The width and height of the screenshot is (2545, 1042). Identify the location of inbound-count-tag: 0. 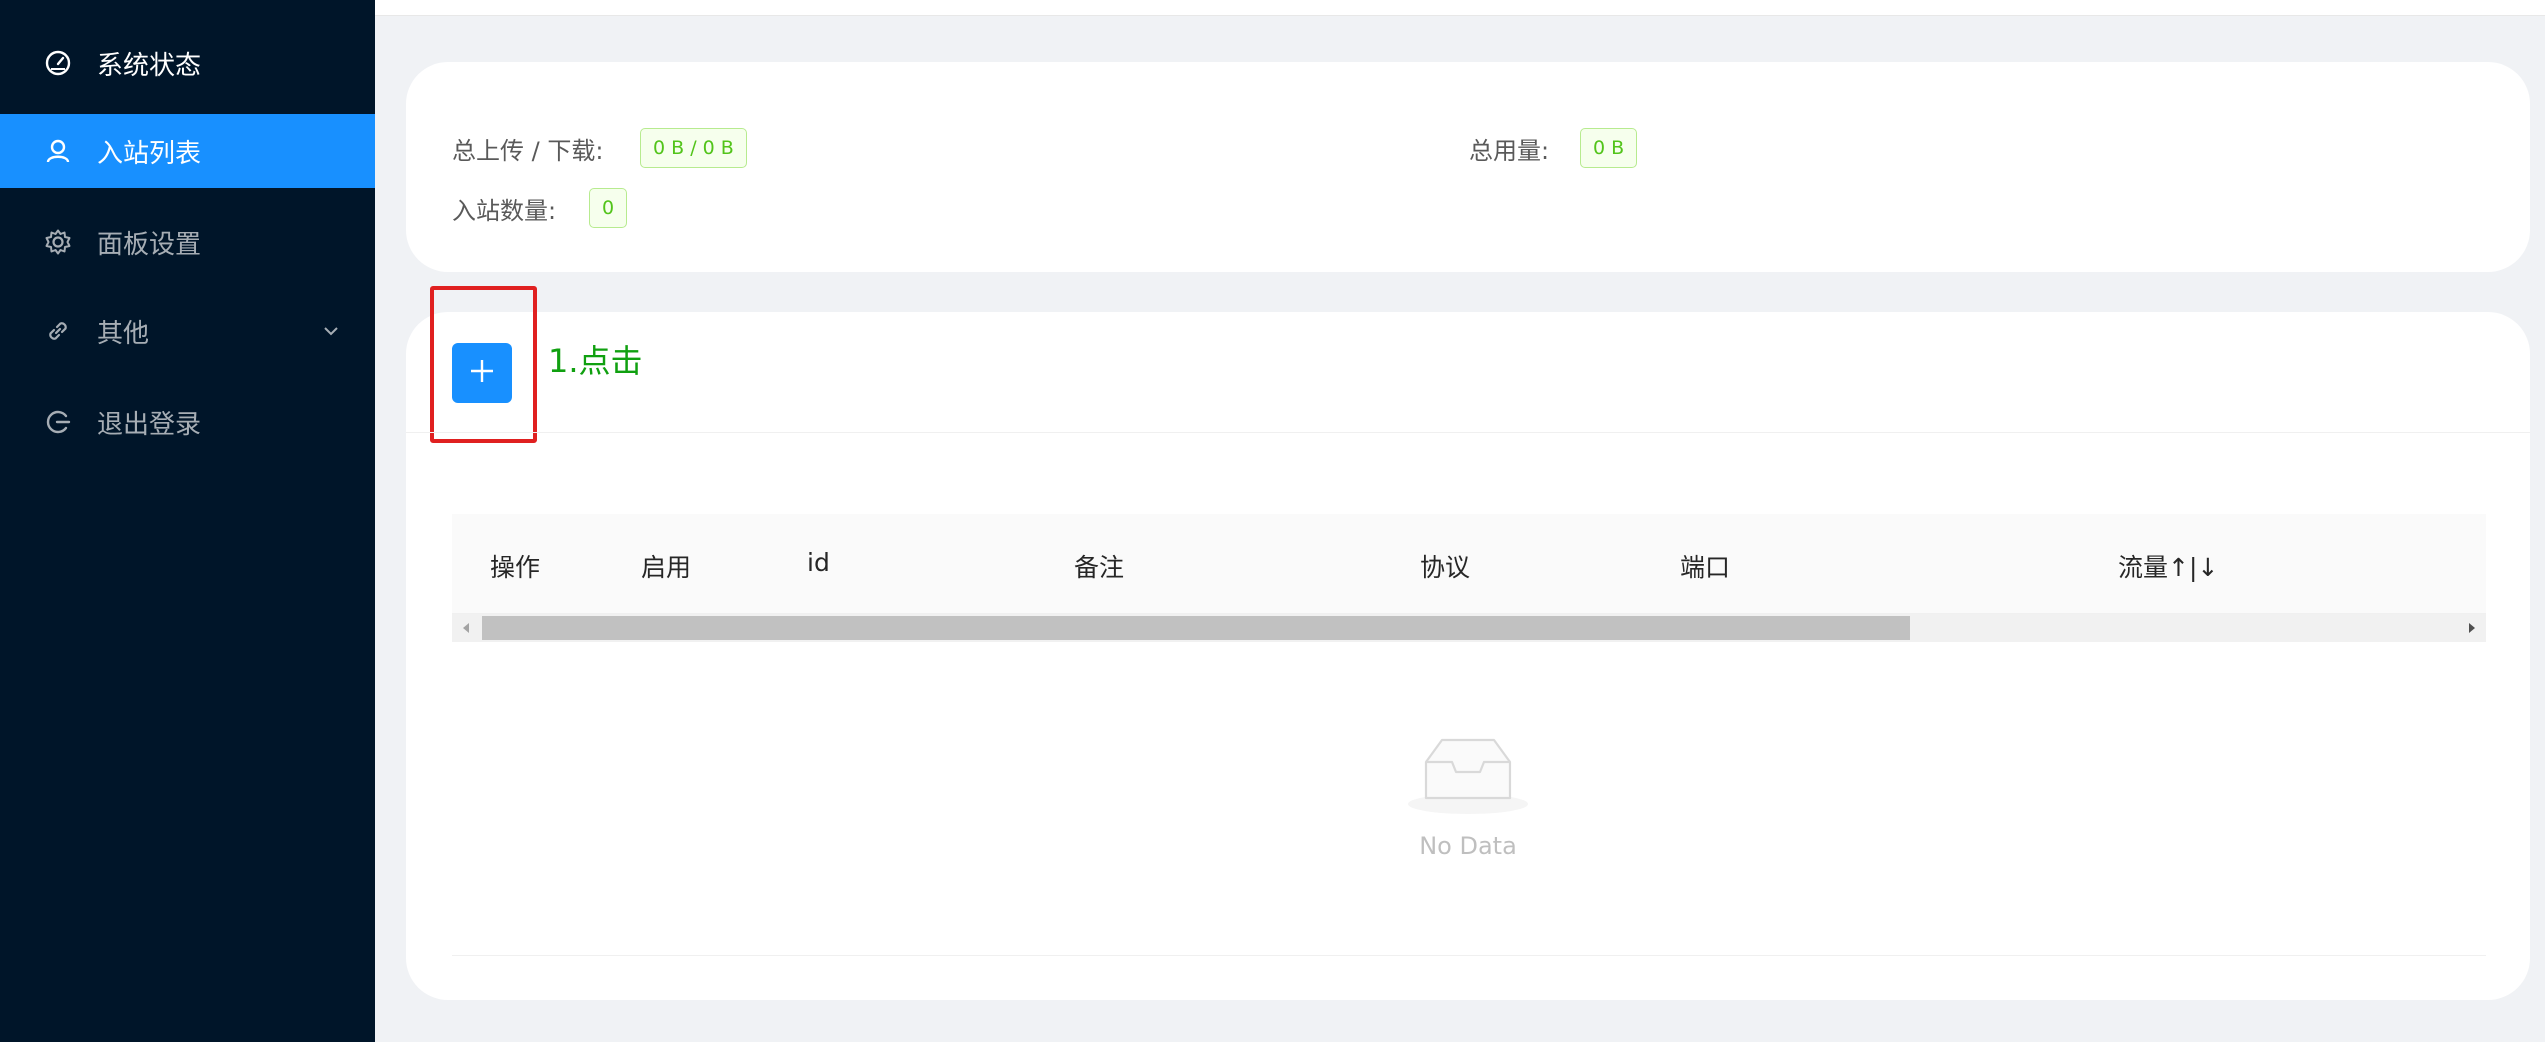
(608, 208).